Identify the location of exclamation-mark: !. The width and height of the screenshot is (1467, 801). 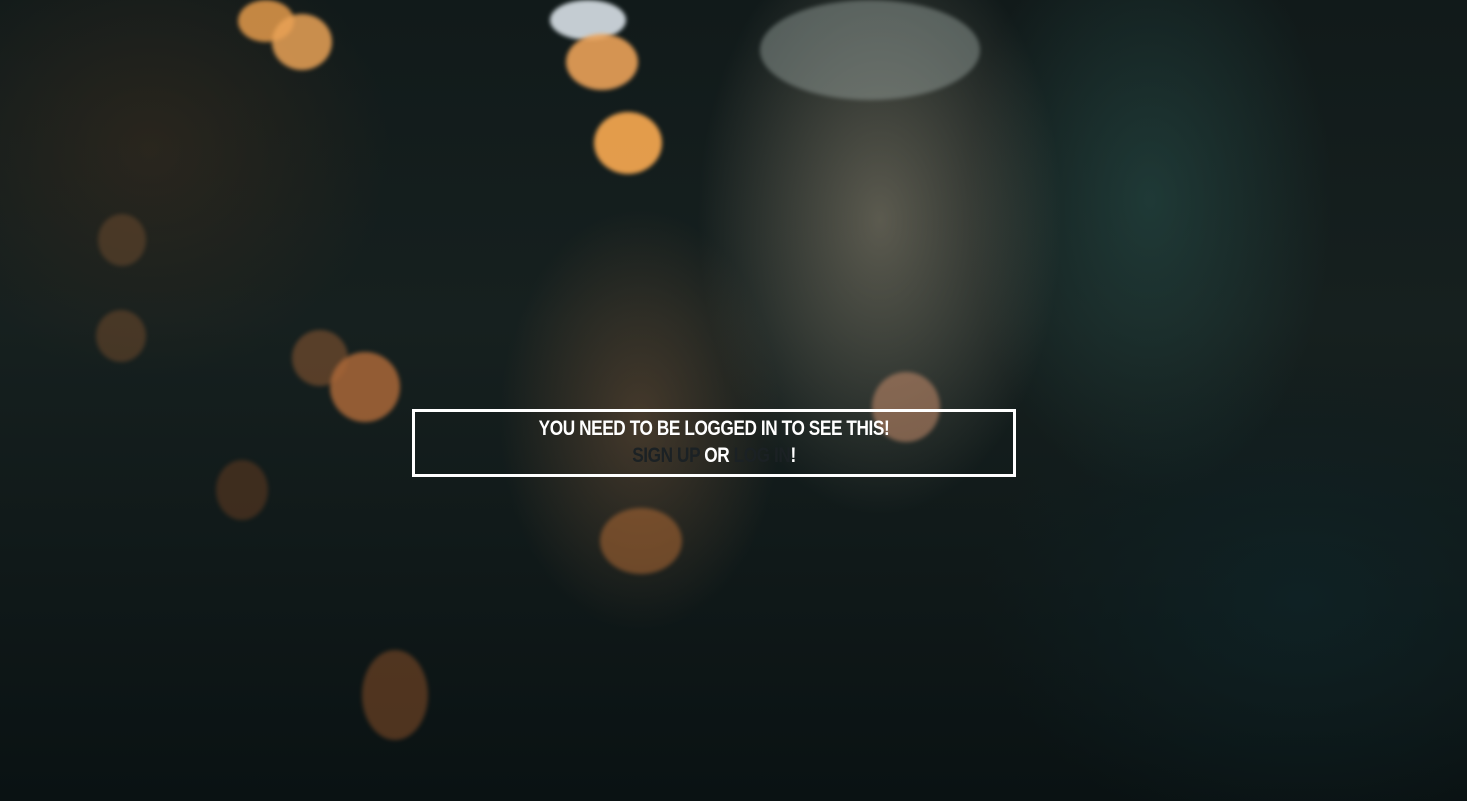
(793, 455).